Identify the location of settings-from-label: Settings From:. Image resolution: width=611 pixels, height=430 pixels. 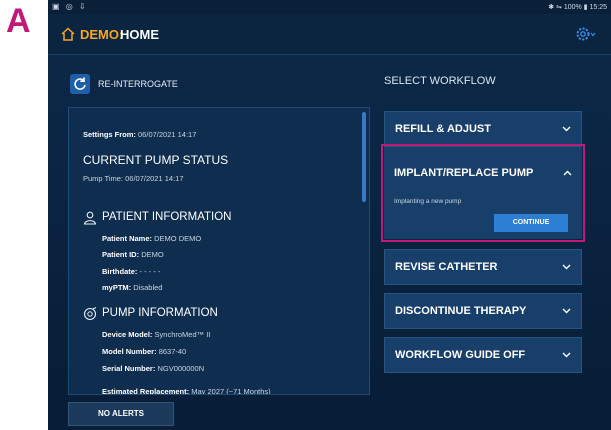
(109, 134).